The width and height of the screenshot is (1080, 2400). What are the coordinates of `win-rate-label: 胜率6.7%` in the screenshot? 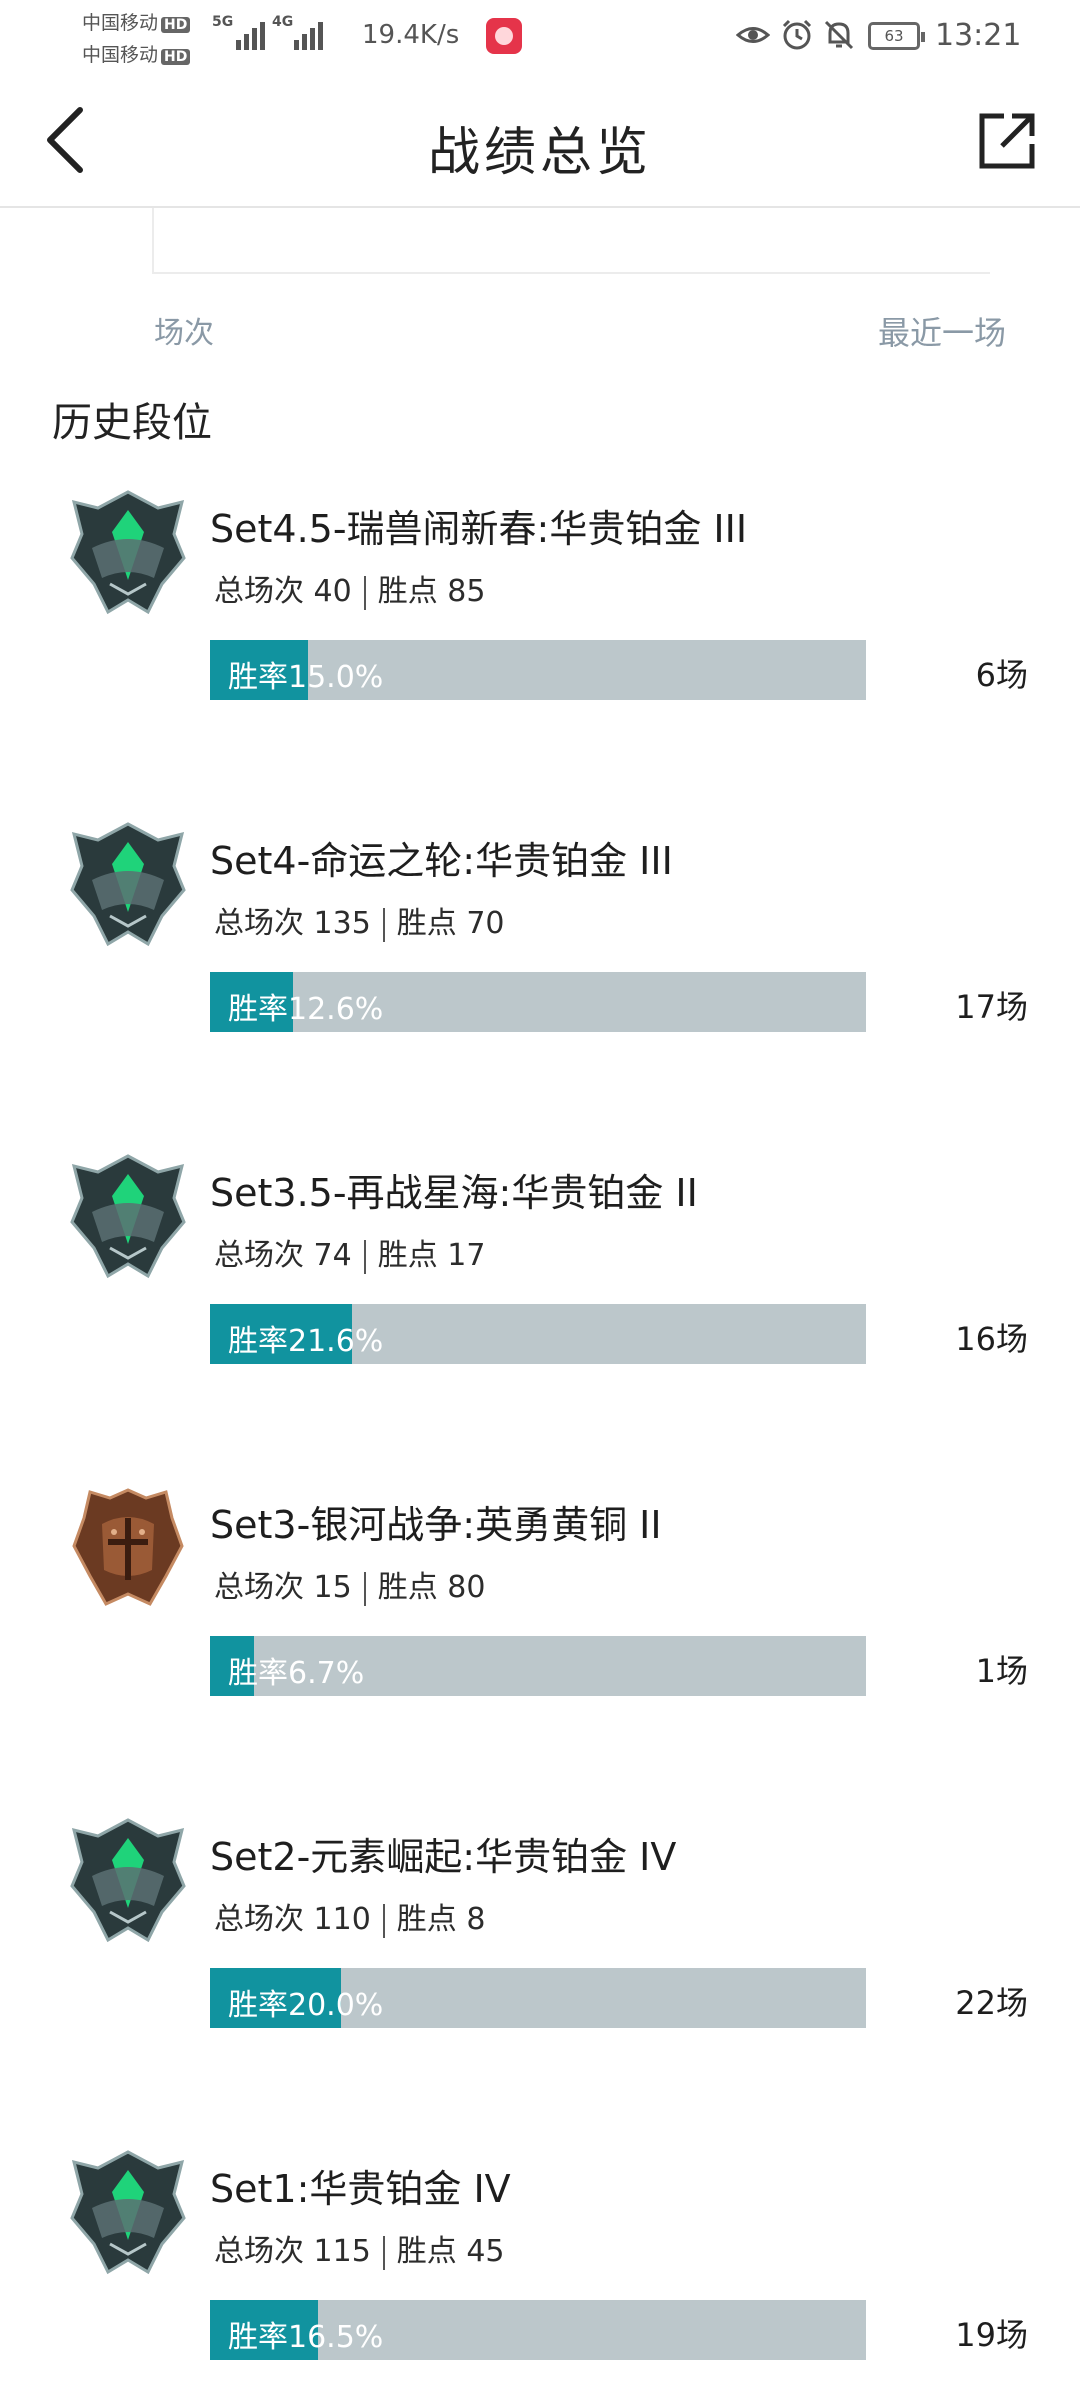 It's located at (296, 1673).